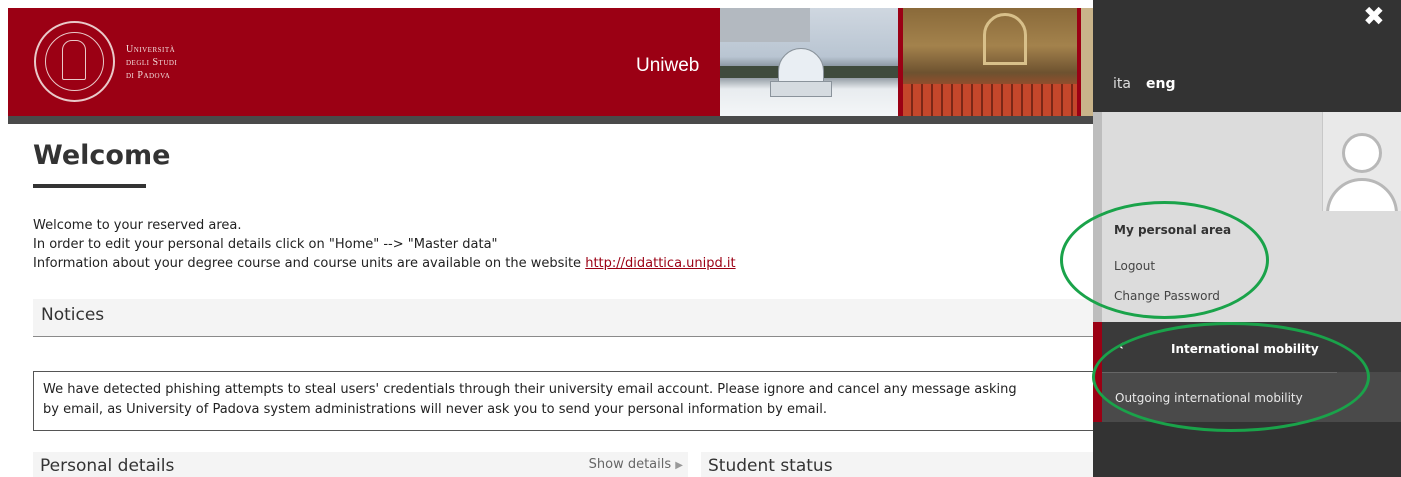 The width and height of the screenshot is (1401, 477). I want to click on notices-section-header: Notices, so click(563, 318).